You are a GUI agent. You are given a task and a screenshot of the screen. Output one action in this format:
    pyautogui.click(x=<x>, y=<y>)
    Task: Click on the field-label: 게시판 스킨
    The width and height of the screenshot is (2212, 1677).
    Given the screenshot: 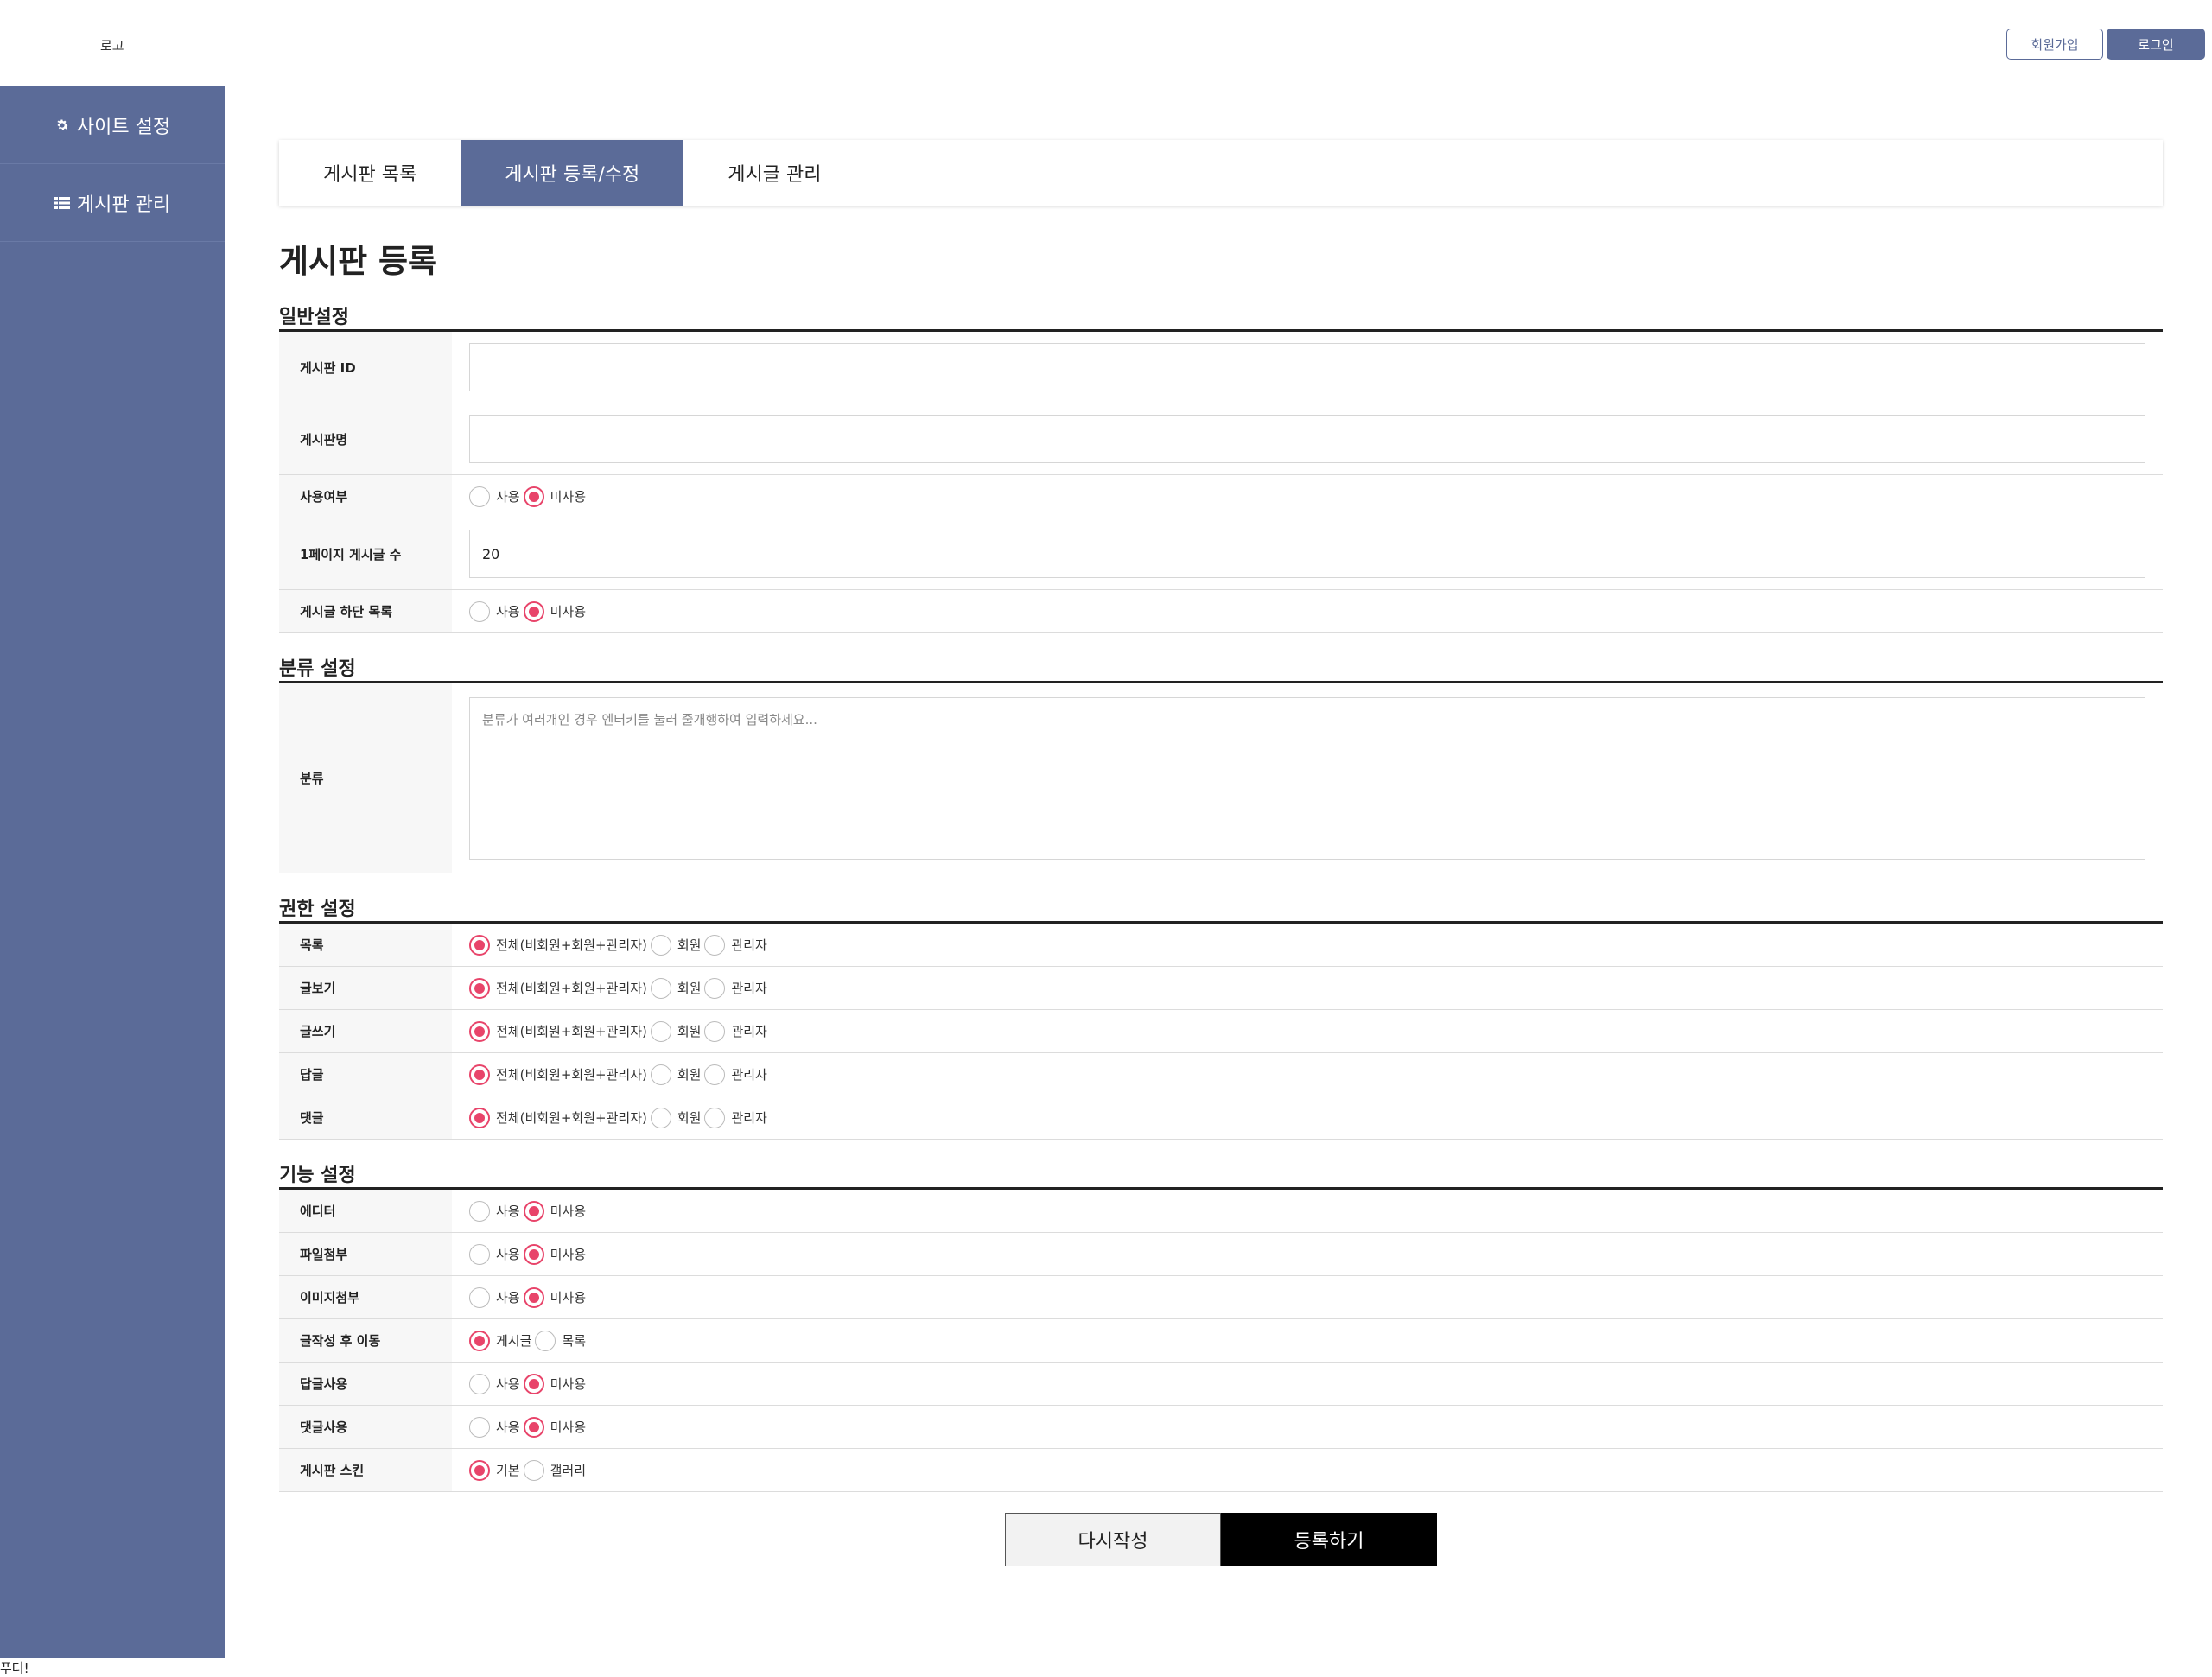 What is the action you would take?
    pyautogui.click(x=365, y=1470)
    